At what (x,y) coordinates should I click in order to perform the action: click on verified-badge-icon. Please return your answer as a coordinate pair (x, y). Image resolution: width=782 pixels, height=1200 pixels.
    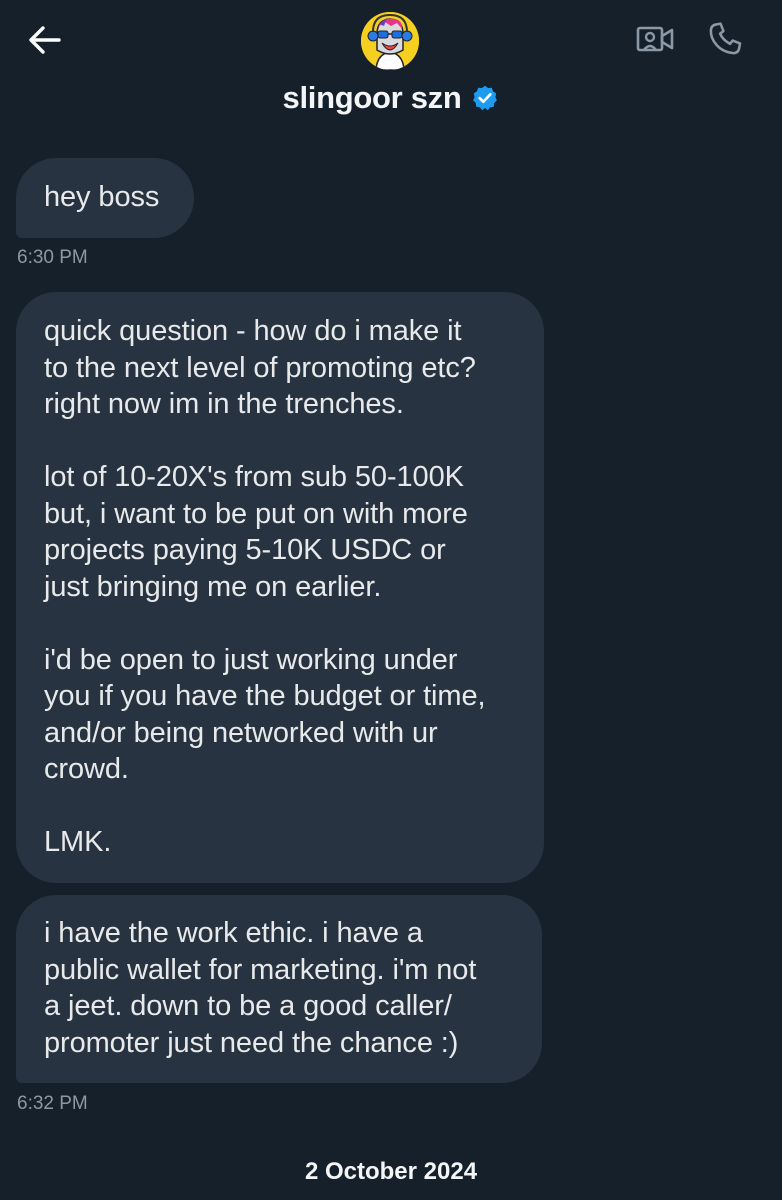
    Looking at the image, I should click on (485, 98).